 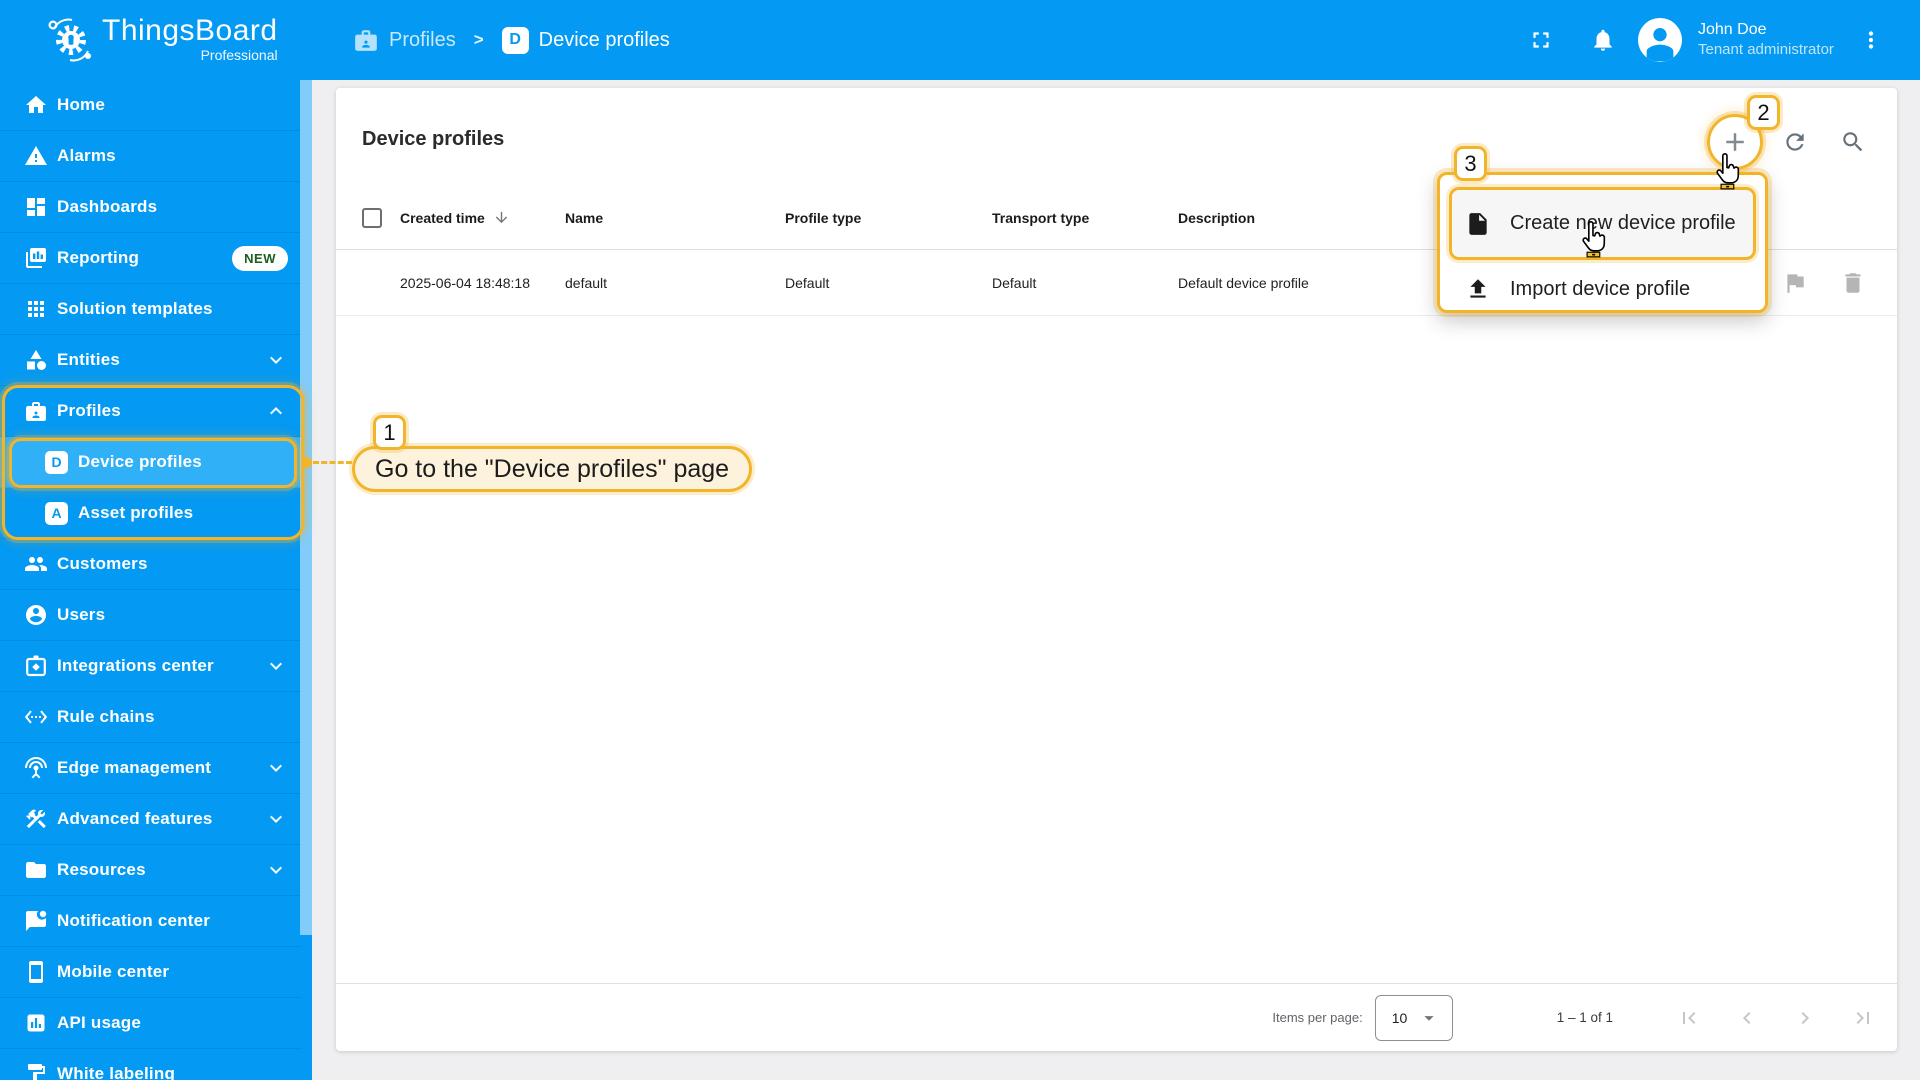 What do you see at coordinates (113, 971) in the screenshot?
I see `sidebar-item-label: Mobile center` at bounding box center [113, 971].